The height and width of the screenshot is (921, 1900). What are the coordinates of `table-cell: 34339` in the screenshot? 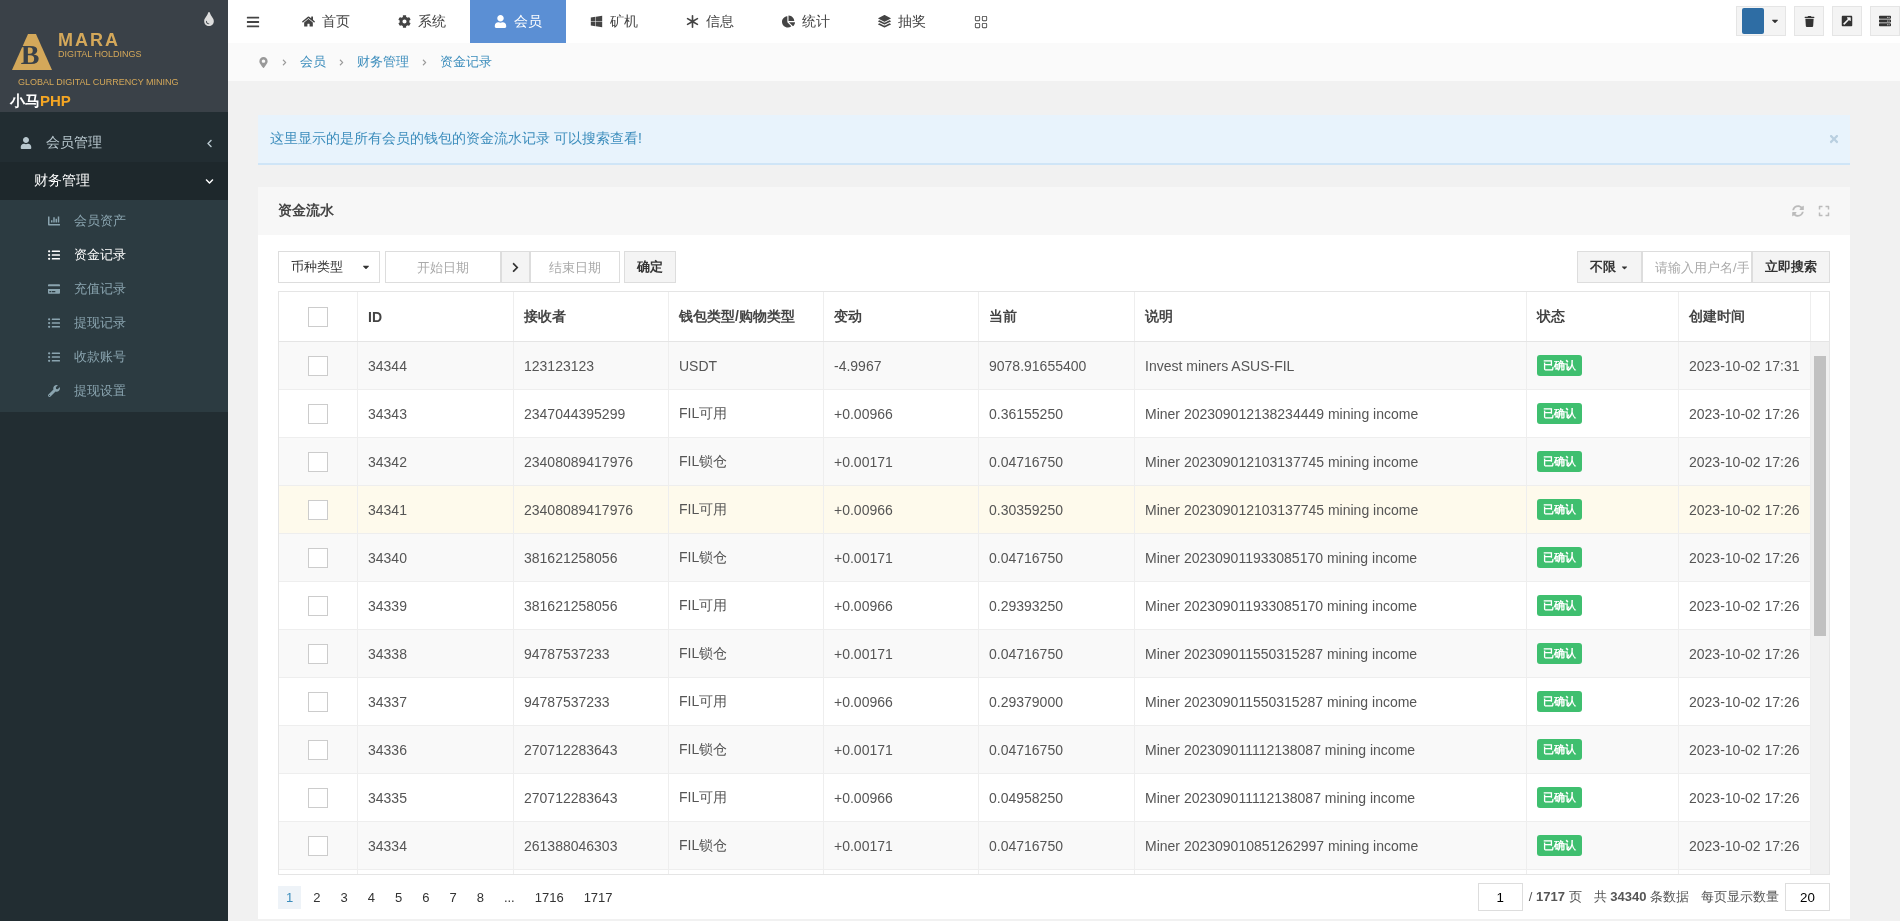 It's located at (436, 605).